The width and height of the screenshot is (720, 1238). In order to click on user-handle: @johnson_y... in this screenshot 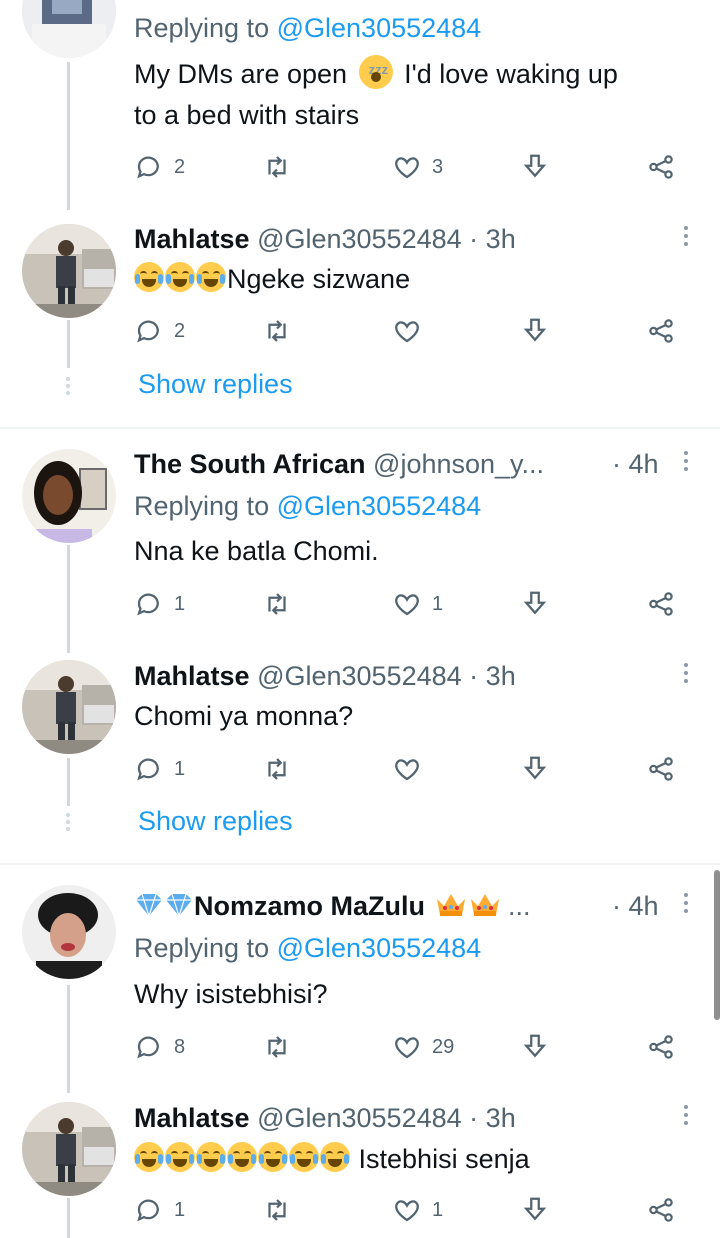, I will do `click(458, 464)`.